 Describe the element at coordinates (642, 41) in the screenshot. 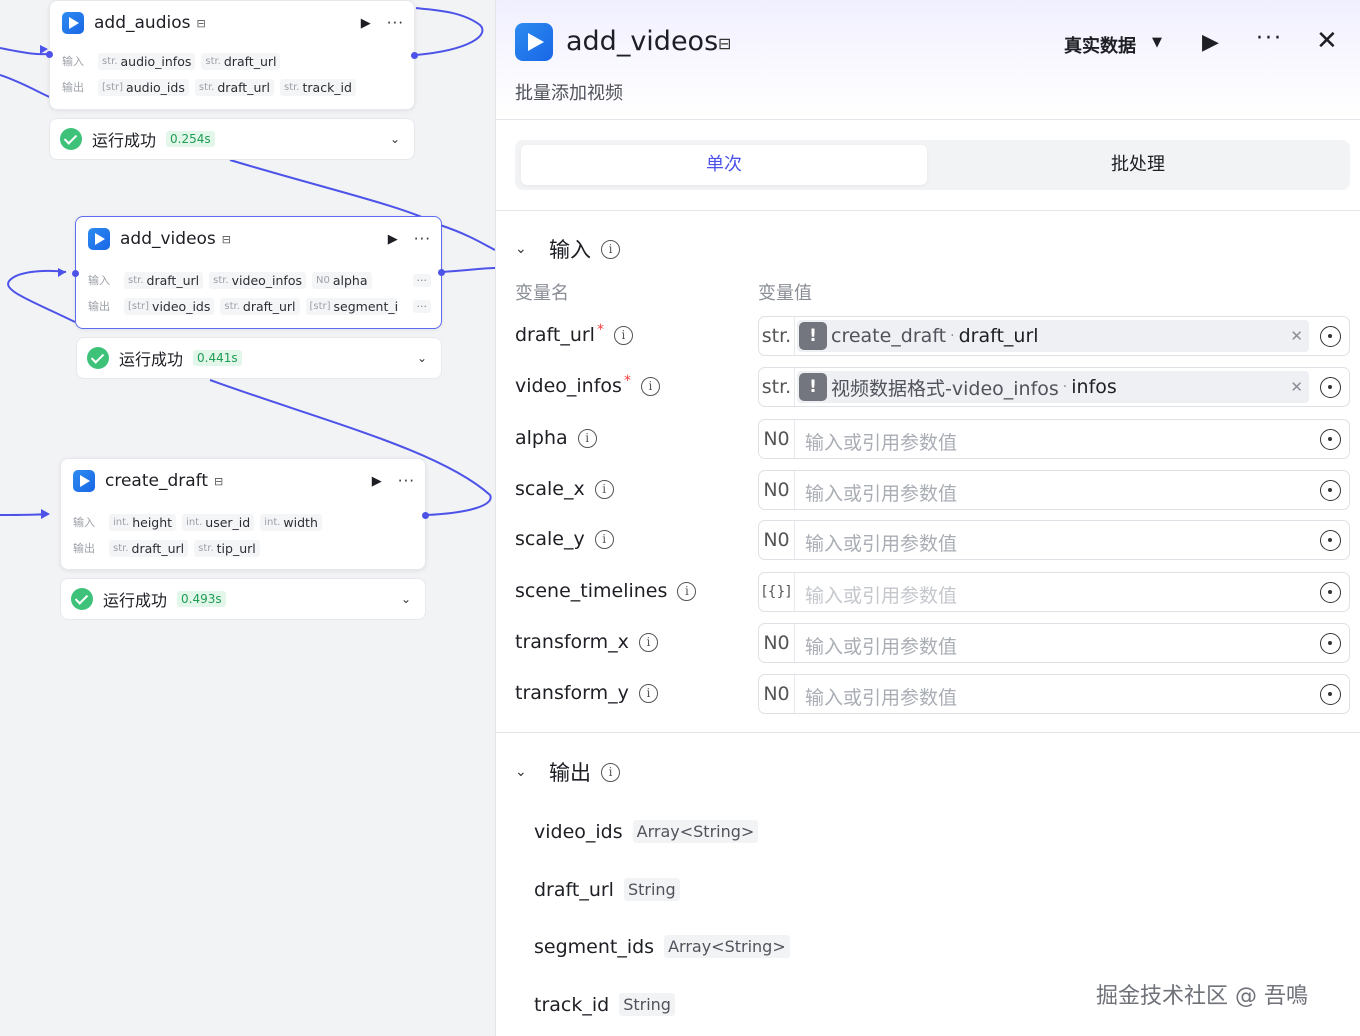

I see `panel-title: add_videos` at that location.